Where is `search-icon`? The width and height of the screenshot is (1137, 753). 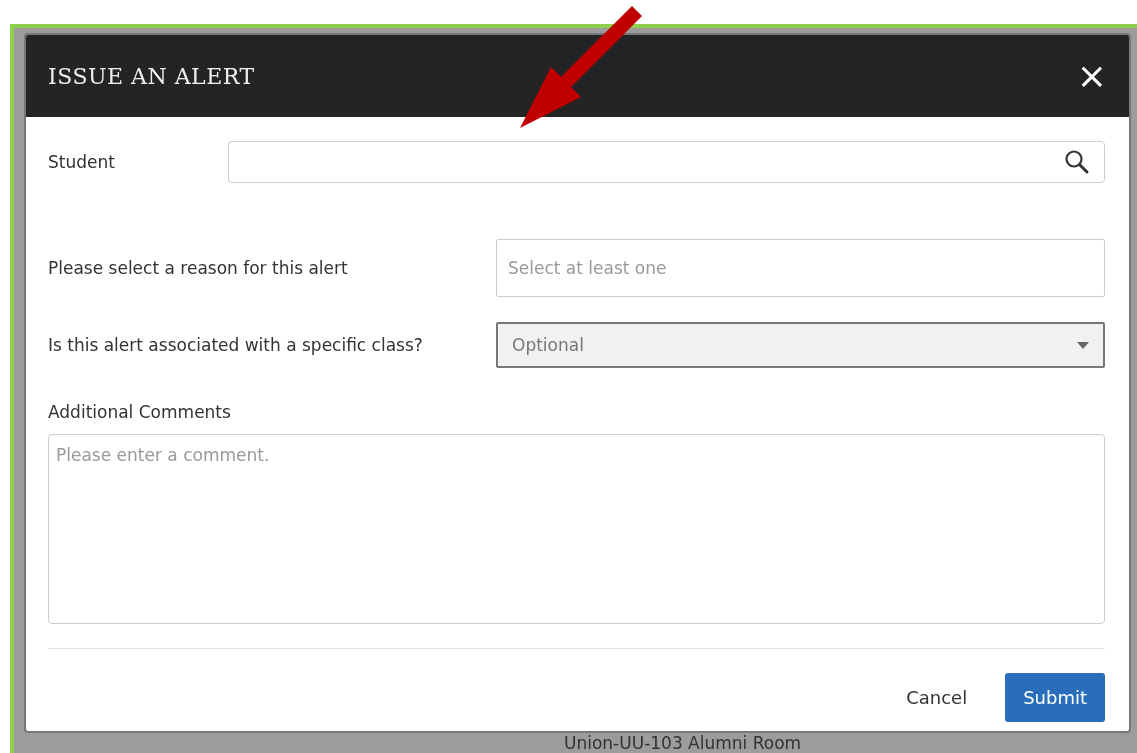 search-icon is located at coordinates (1077, 162).